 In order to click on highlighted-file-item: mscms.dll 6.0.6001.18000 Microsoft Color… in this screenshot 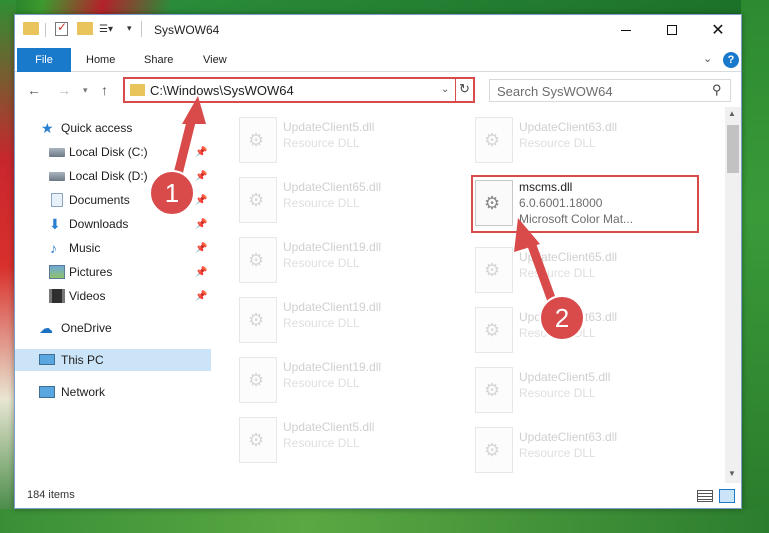, I will do `click(585, 204)`.